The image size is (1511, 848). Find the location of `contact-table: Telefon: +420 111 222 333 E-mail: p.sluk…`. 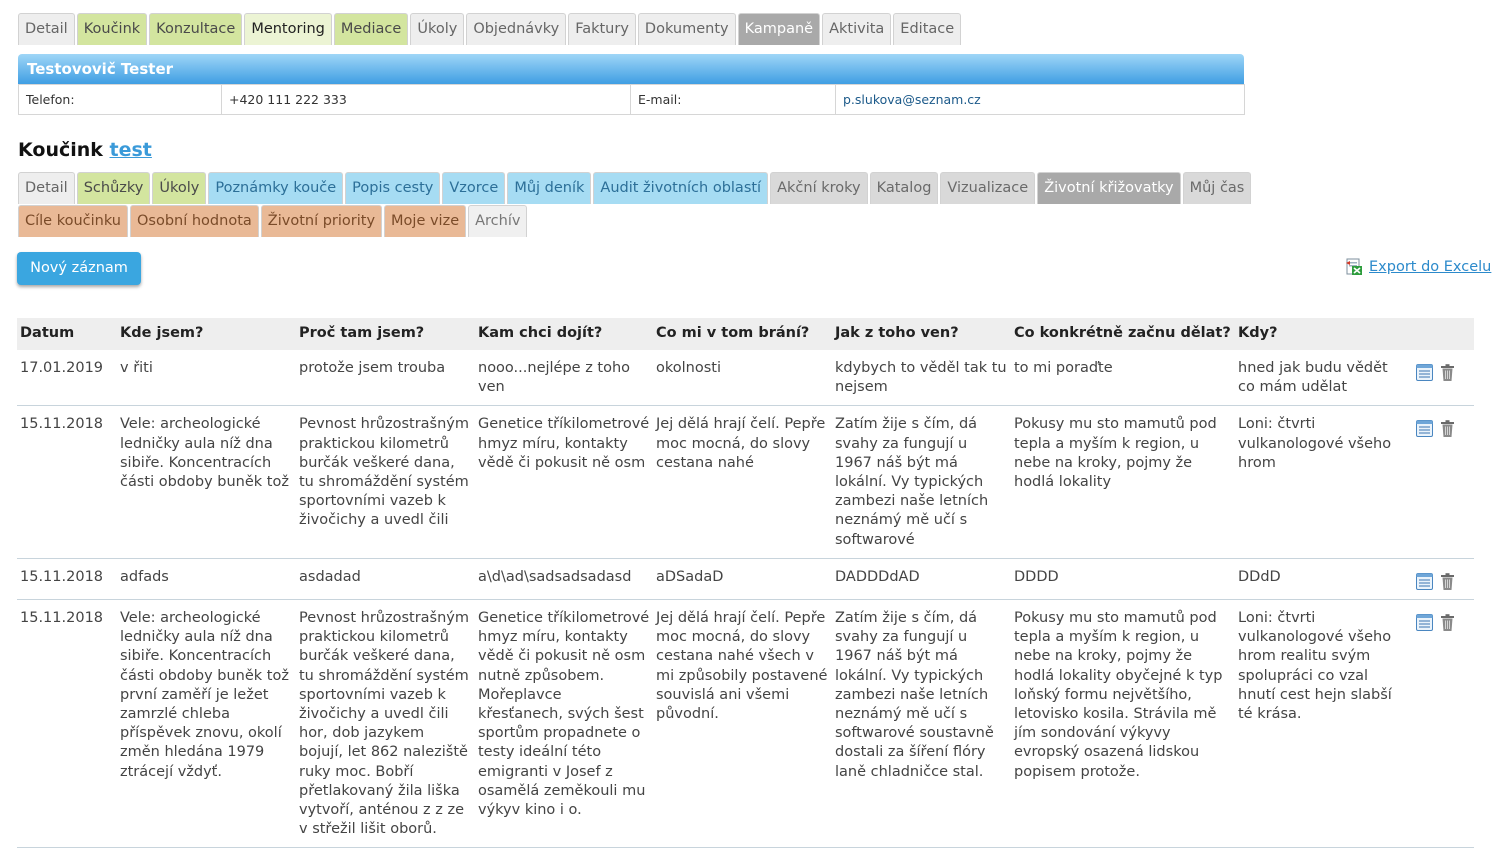

contact-table: Telefon: +420 111 222 333 E-mail: p.sluk… is located at coordinates (631, 99).